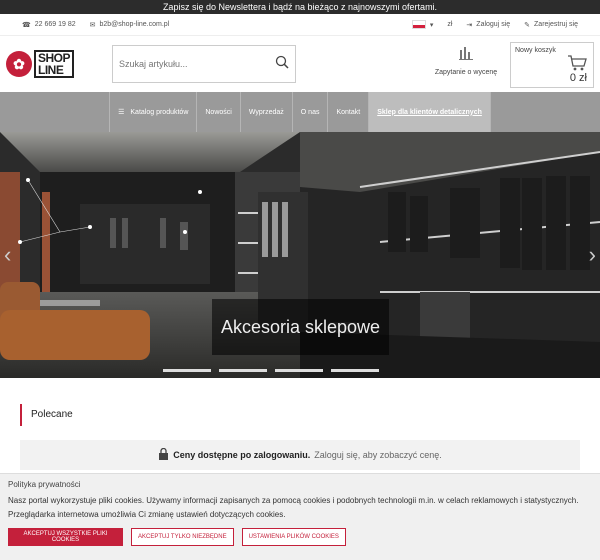  I want to click on search-box, so click(204, 64).